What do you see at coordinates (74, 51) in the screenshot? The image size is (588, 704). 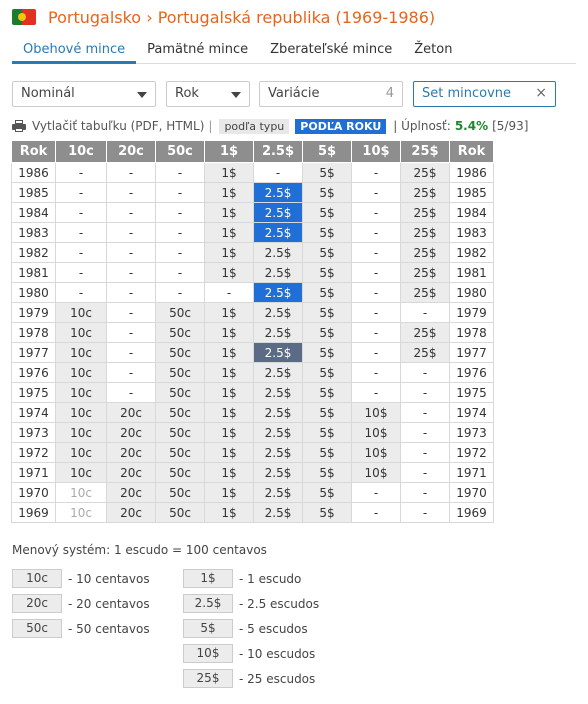 I see `tab-circulation-coins: Obehové mince` at bounding box center [74, 51].